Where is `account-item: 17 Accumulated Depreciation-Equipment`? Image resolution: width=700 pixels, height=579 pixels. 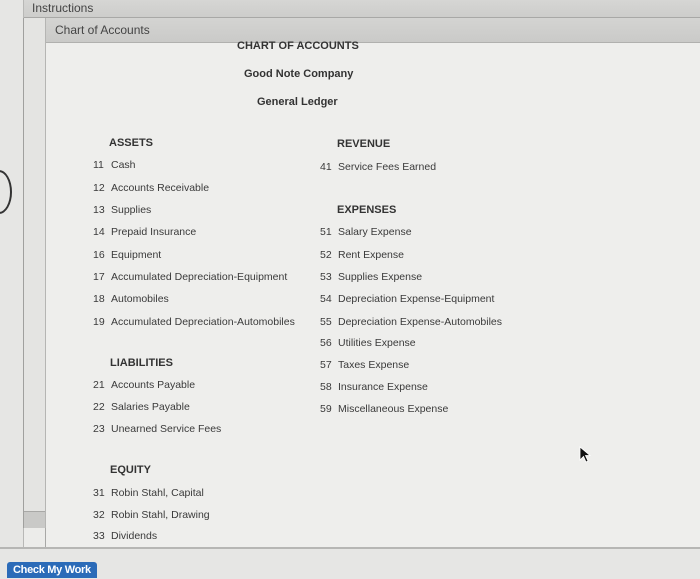
account-item: 17 Accumulated Depreciation-Equipment is located at coordinates (190, 277).